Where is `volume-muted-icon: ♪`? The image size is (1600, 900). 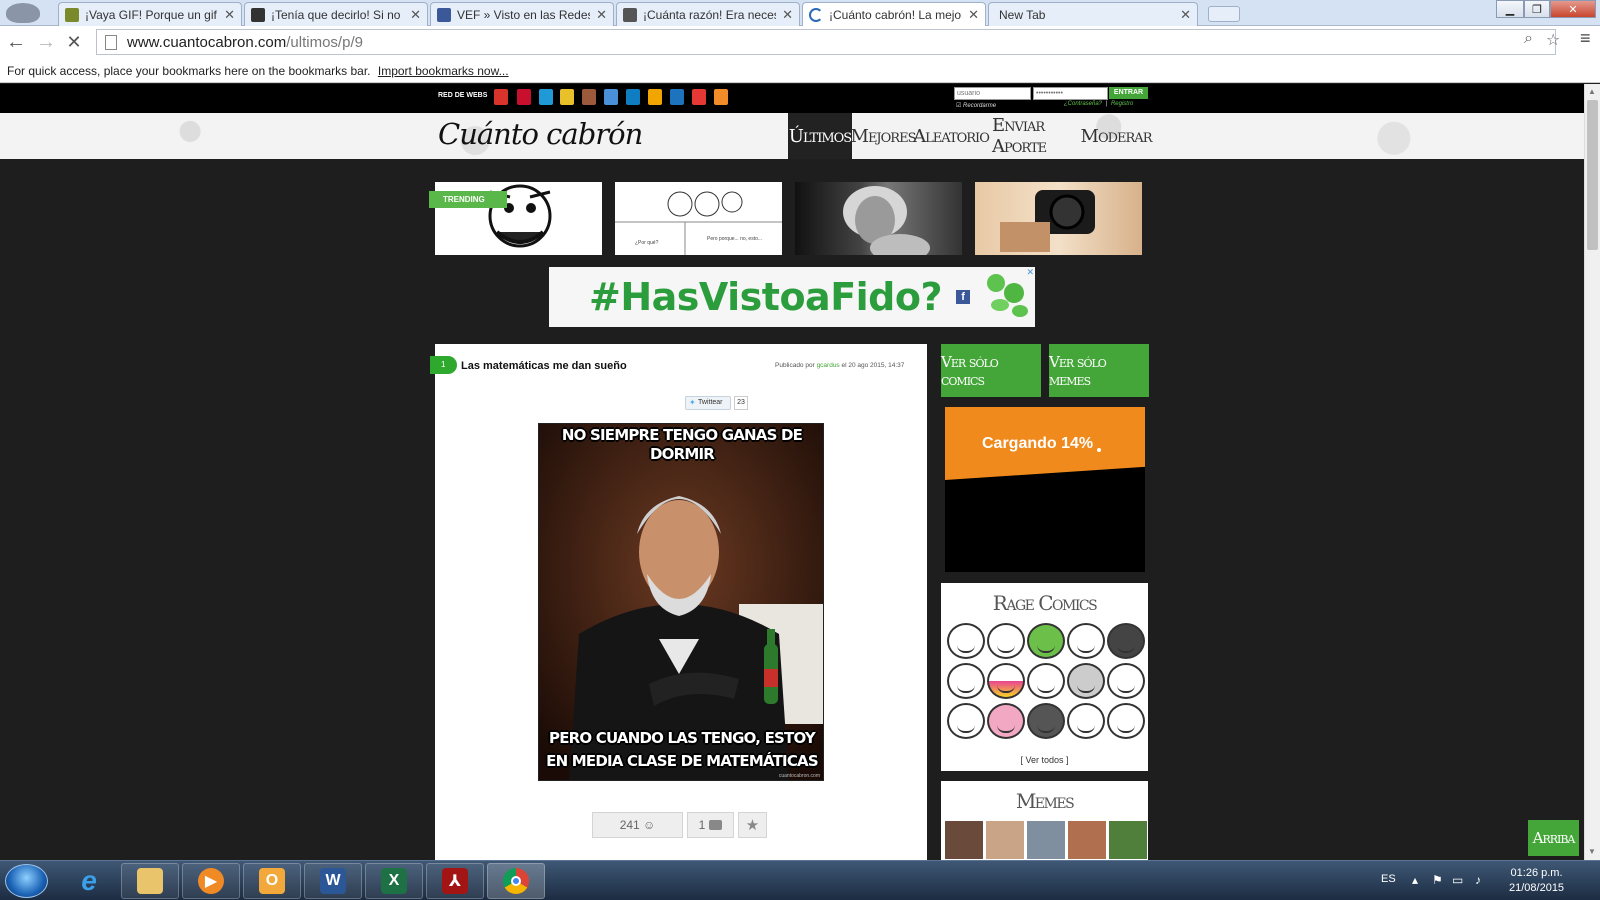 volume-muted-icon: ♪ is located at coordinates (1478, 880).